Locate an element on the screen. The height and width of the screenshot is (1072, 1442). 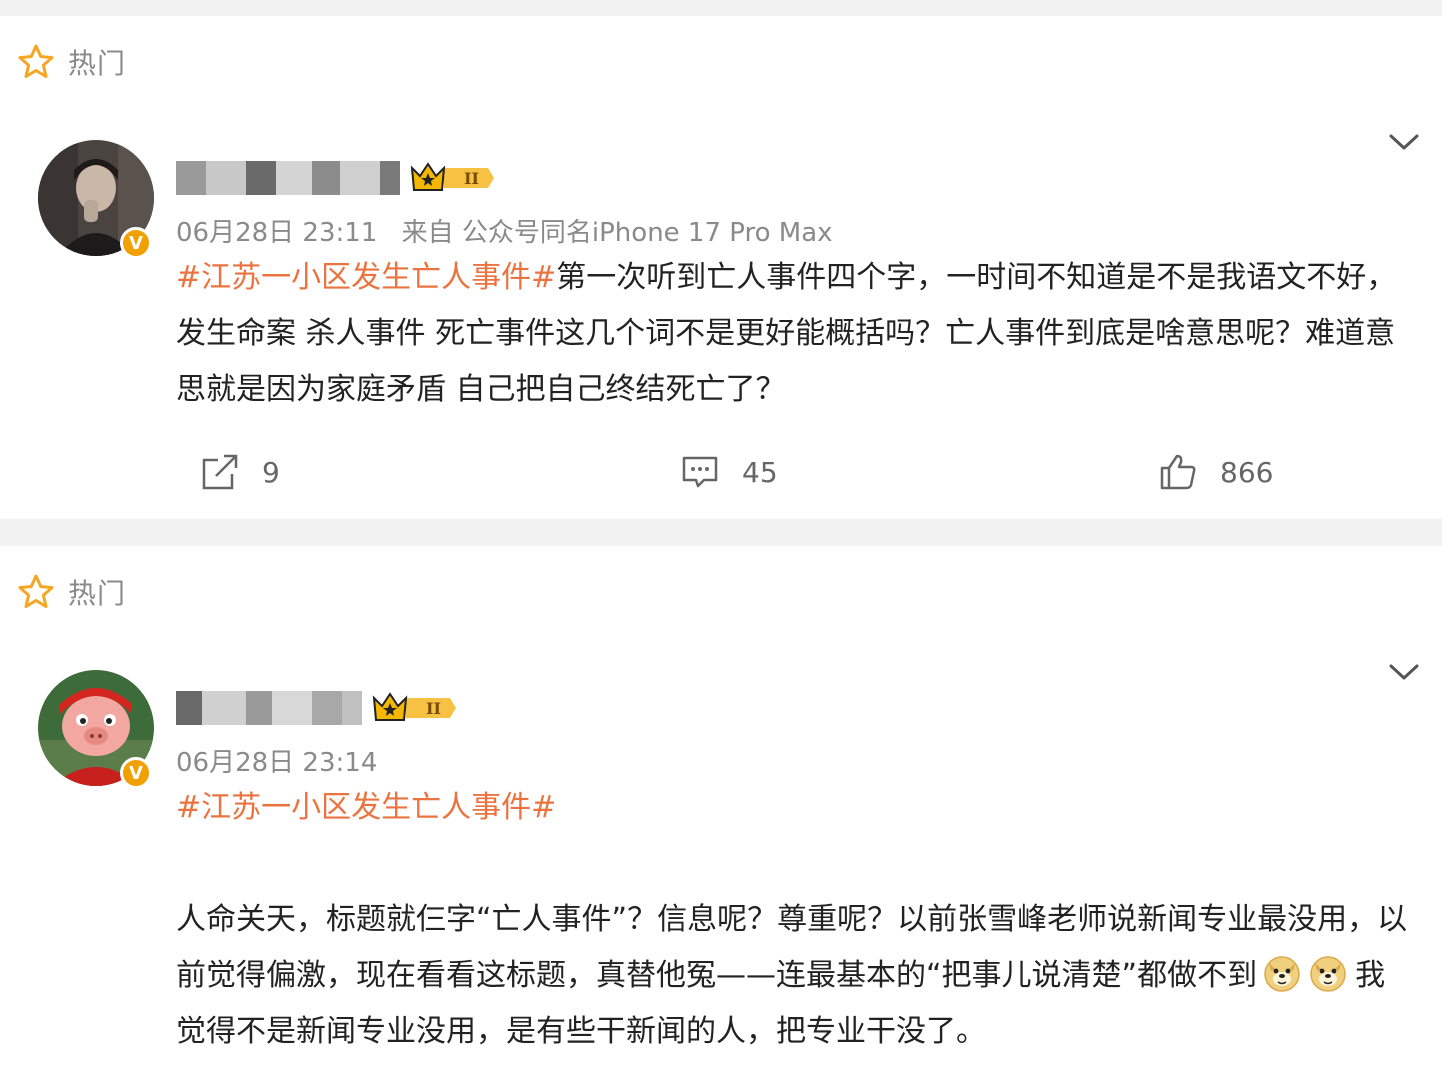
like-count: 866 is located at coordinates (1247, 472).